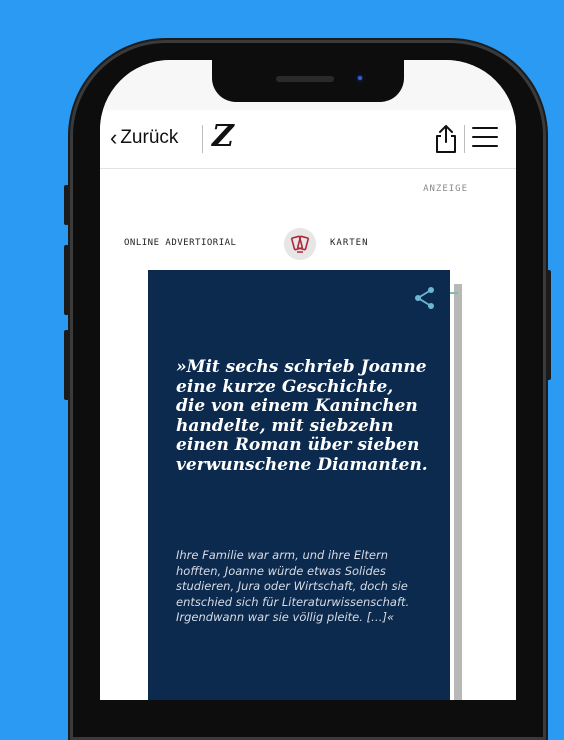 The height and width of the screenshot is (740, 564). What do you see at coordinates (458, 492) in the screenshot?
I see `card-stack-edge` at bounding box center [458, 492].